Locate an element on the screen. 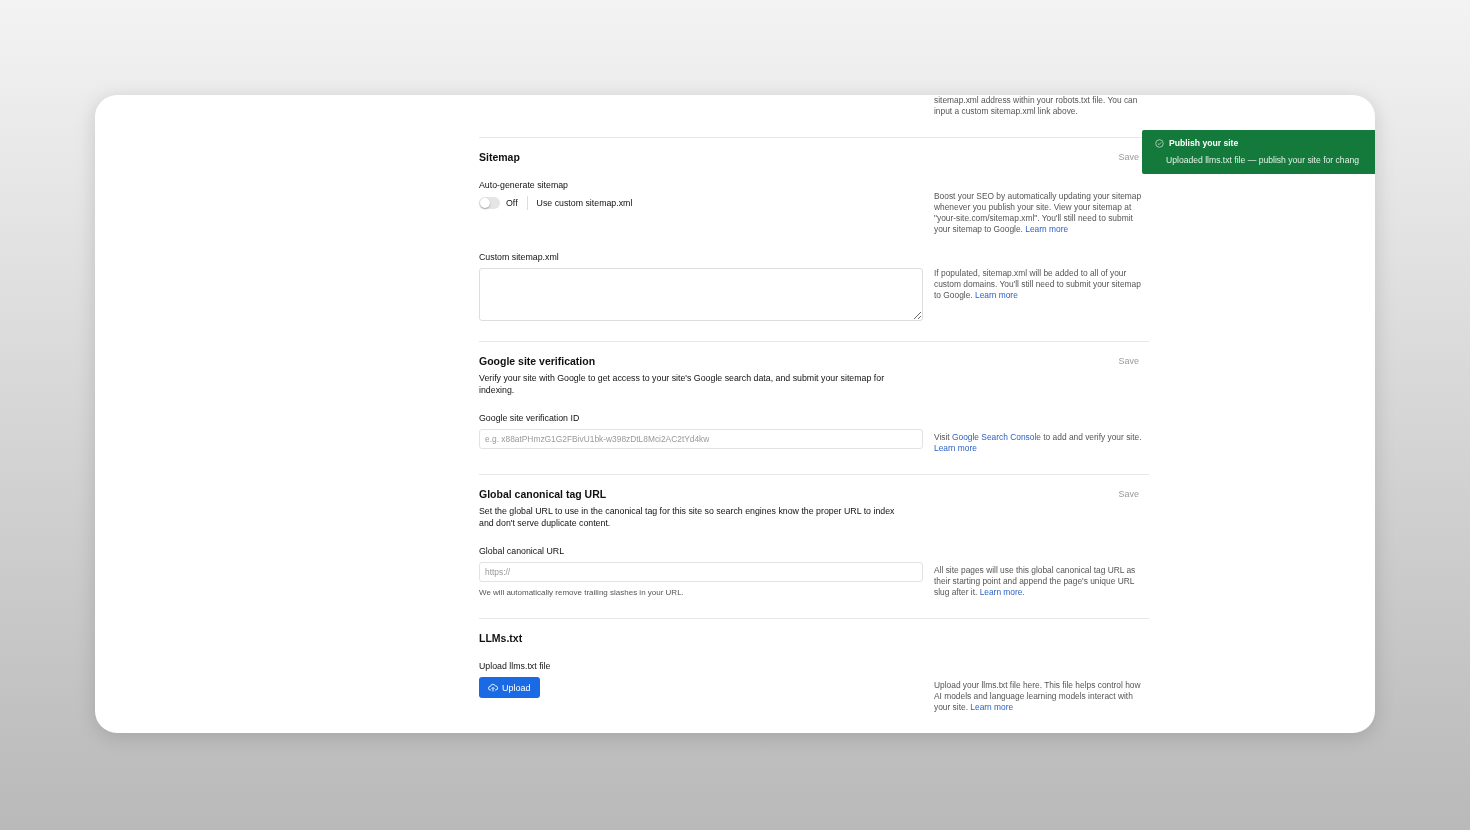  field-label: Upload llms.txt file is located at coordinates (515, 666).